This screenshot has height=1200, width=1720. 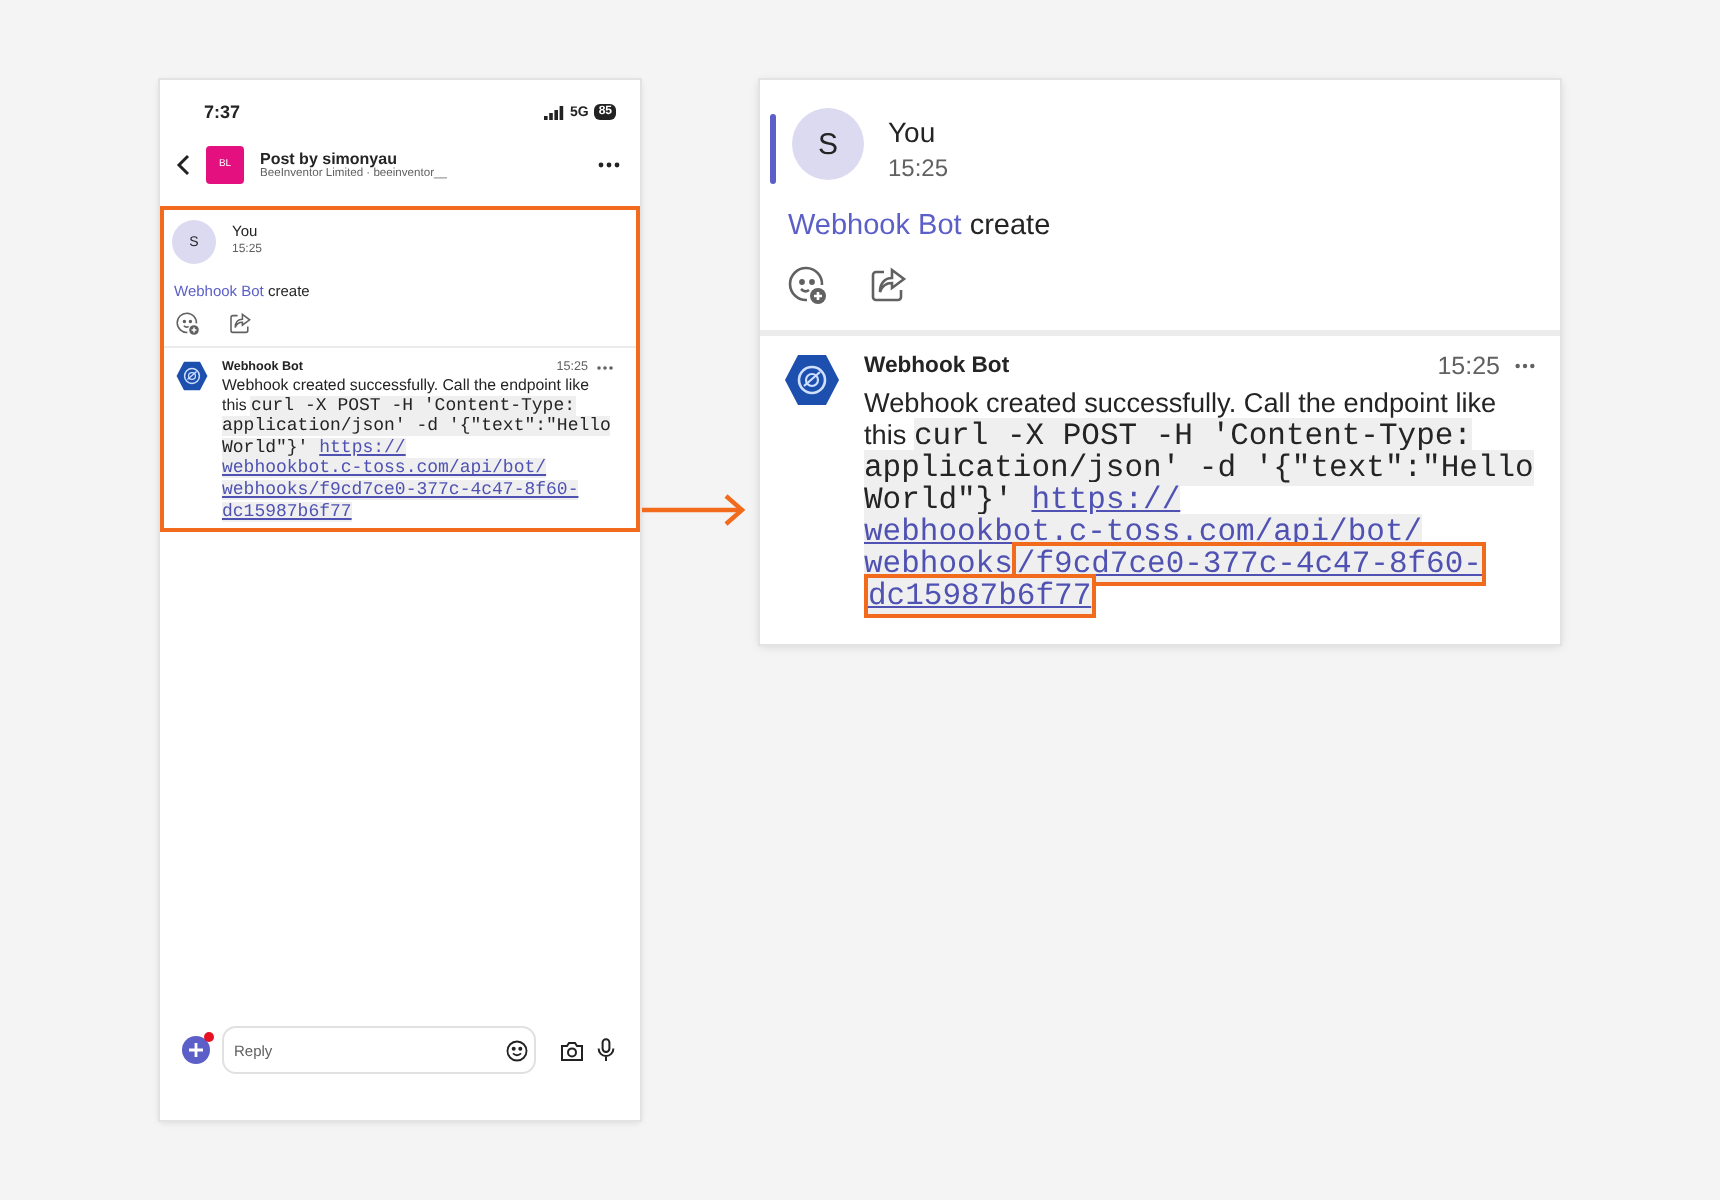 I want to click on user-avatar: S, so click(x=828, y=144).